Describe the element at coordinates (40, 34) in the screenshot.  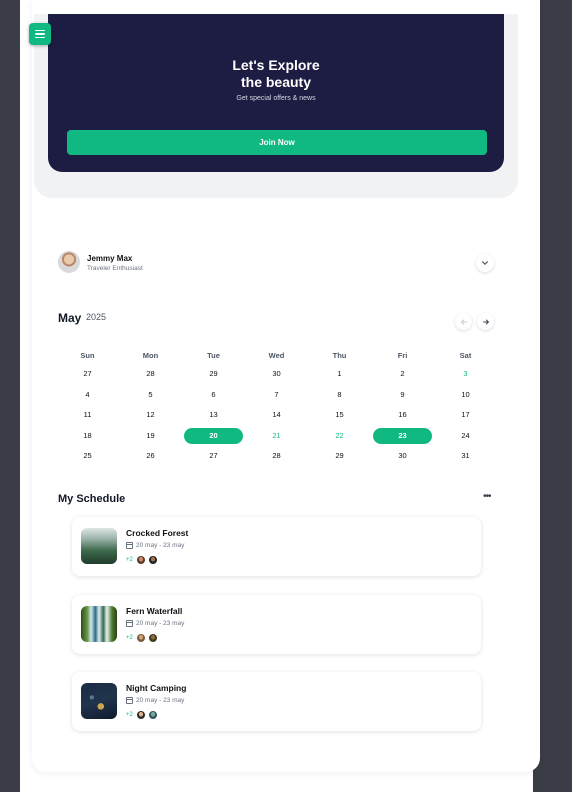
I see `menu-button` at that location.